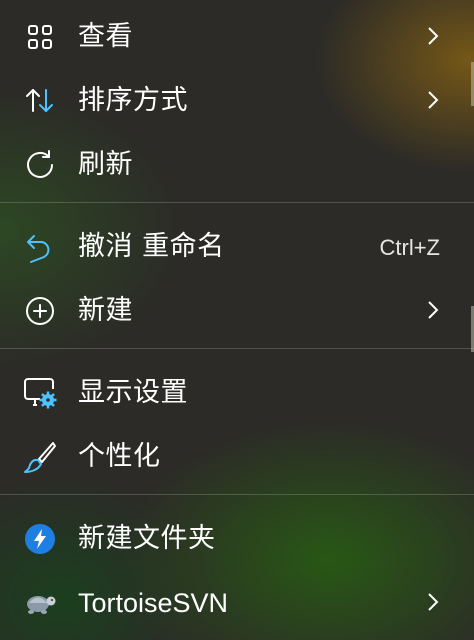  What do you see at coordinates (105, 310) in the screenshot?
I see `menu-item-label: 新建` at bounding box center [105, 310].